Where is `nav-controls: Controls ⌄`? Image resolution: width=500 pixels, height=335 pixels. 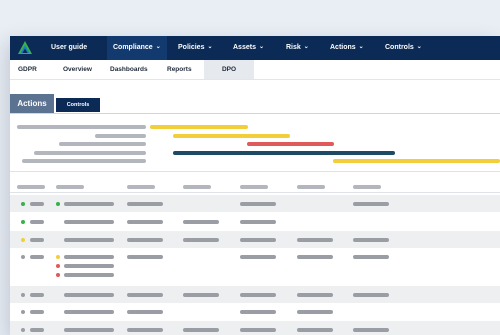 nav-controls: Controls ⌄ is located at coordinates (403, 48).